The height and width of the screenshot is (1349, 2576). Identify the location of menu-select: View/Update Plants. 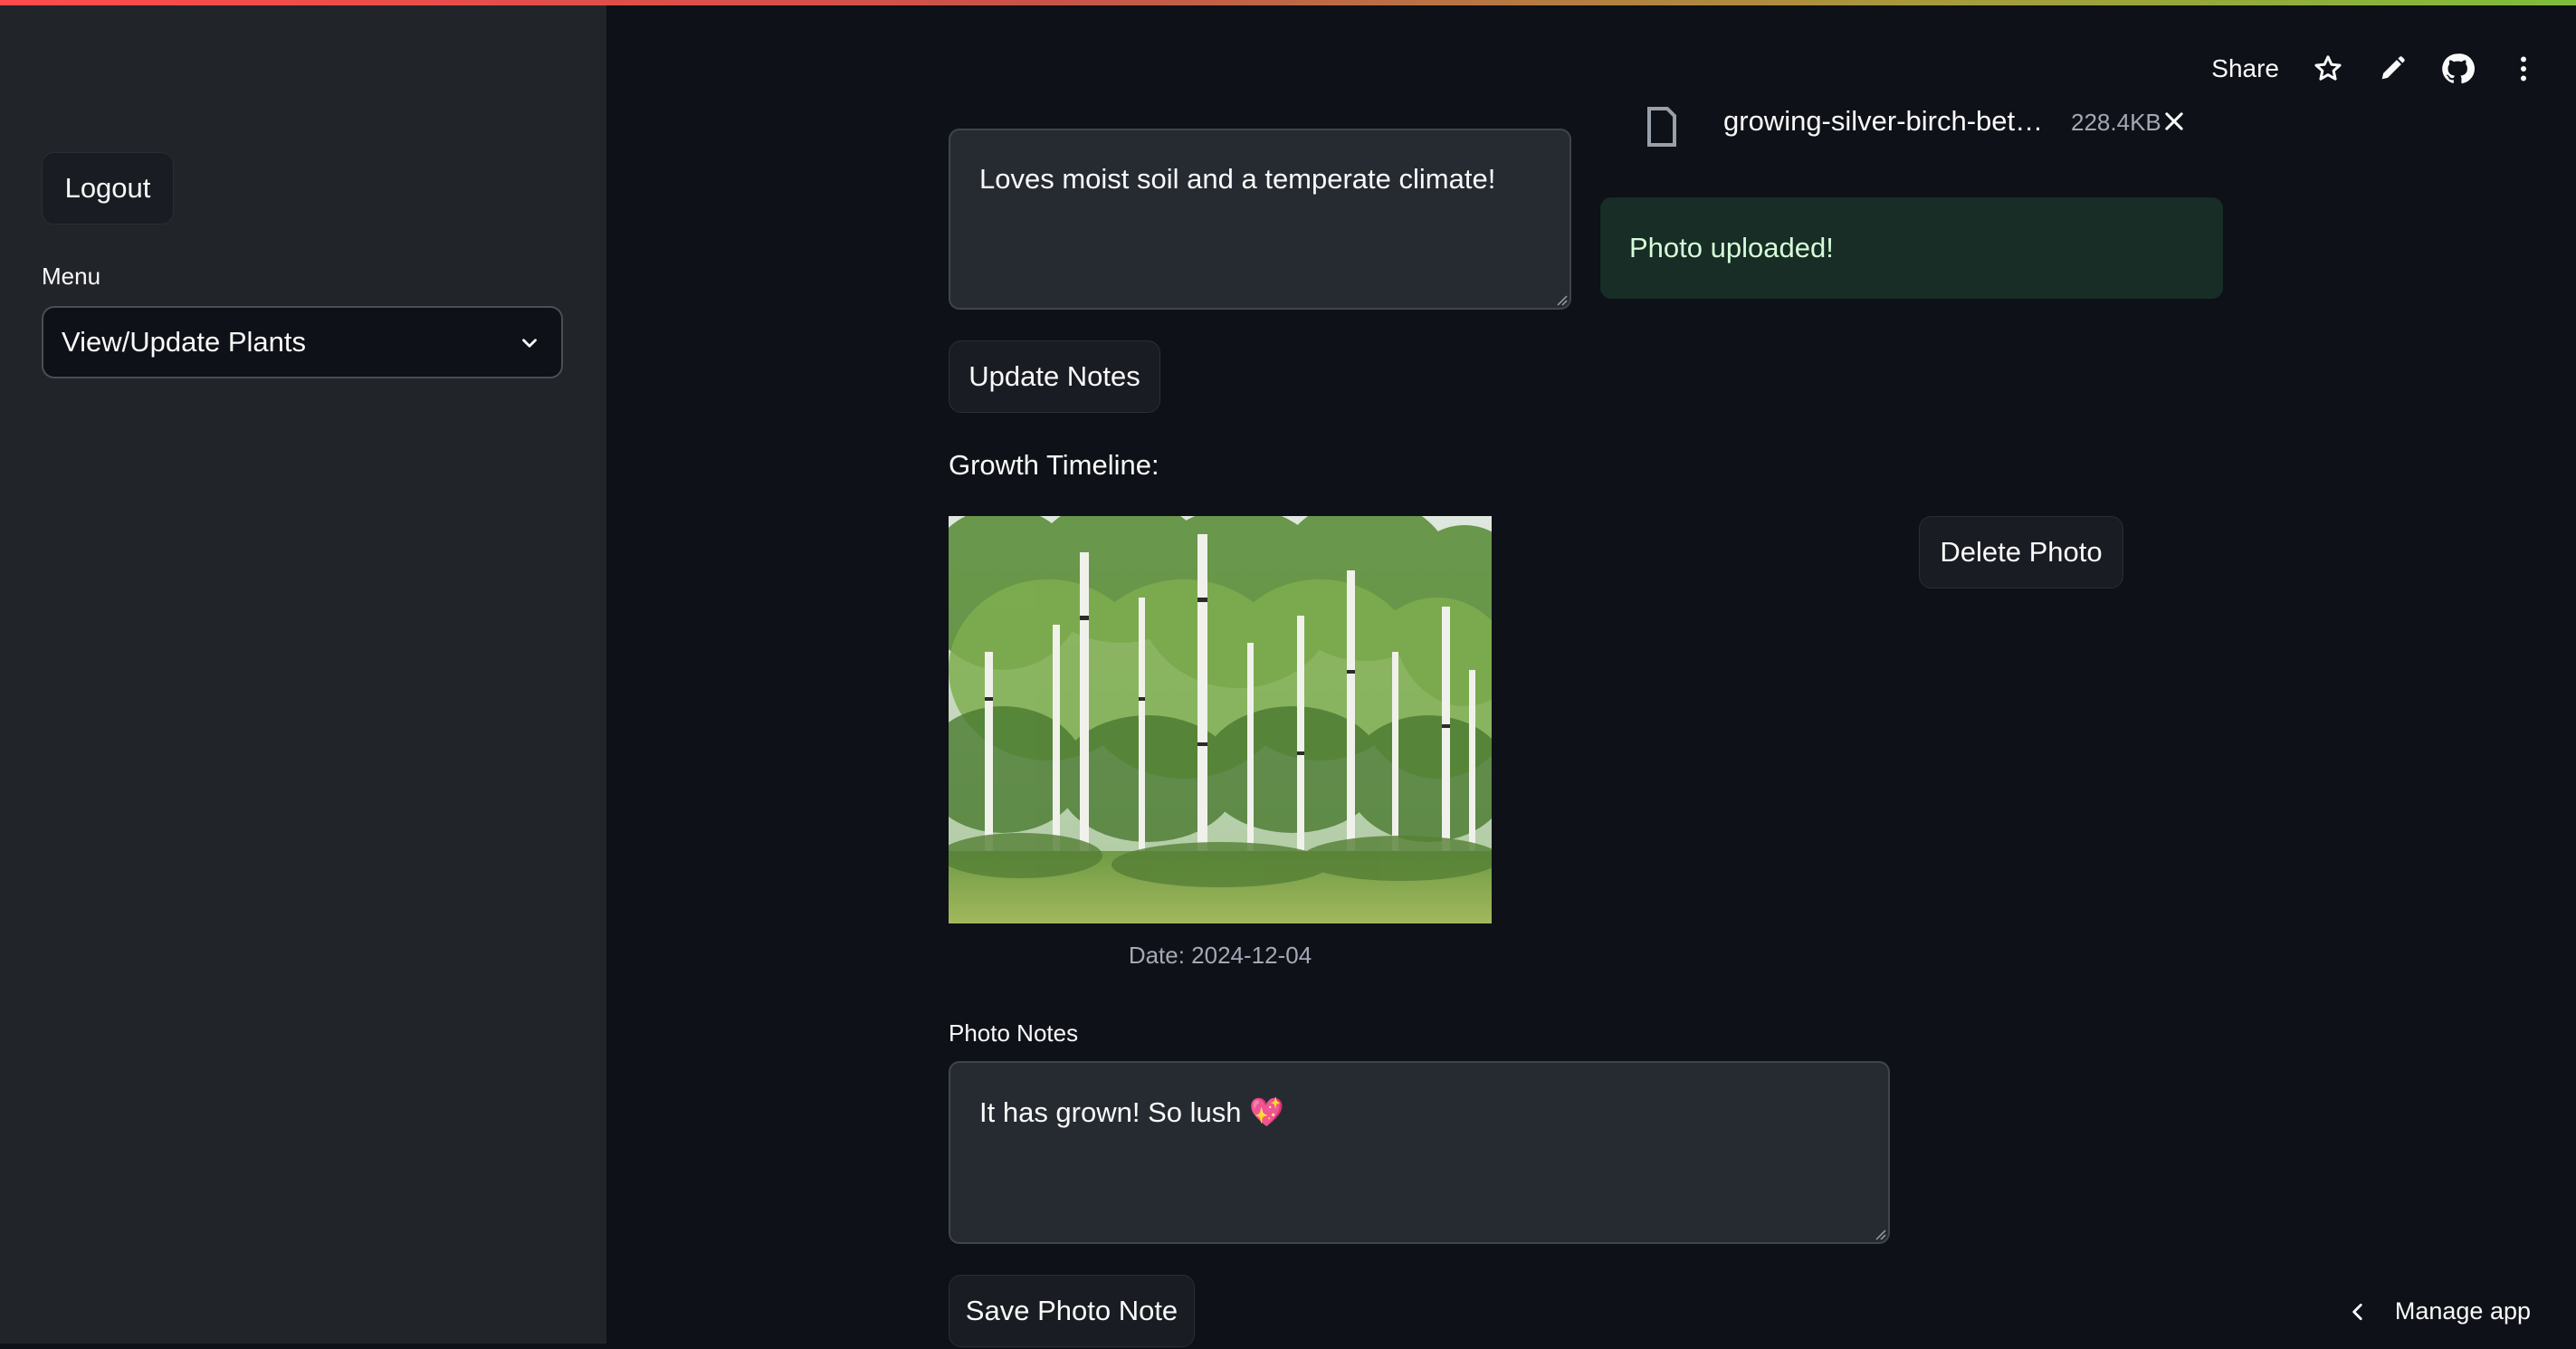
(303, 342).